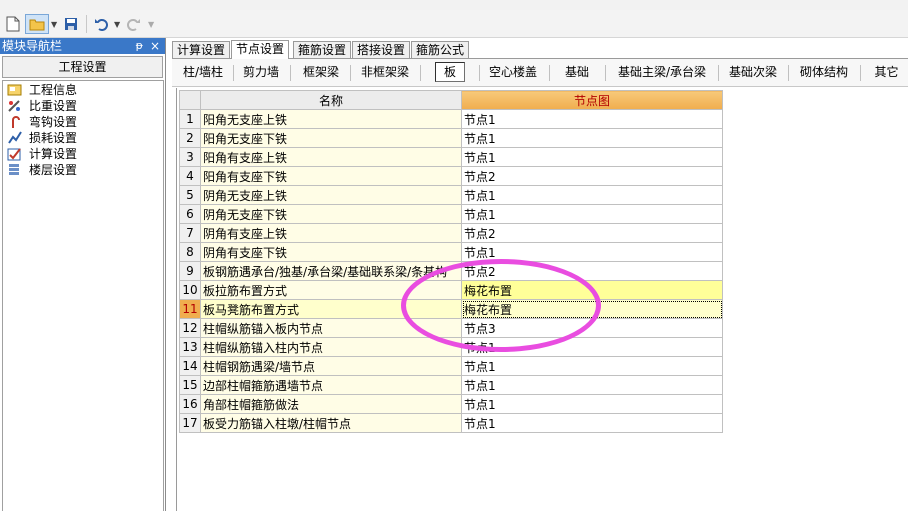 The image size is (908, 511). Describe the element at coordinates (190, 309) in the screenshot. I see `row-number: 11` at that location.